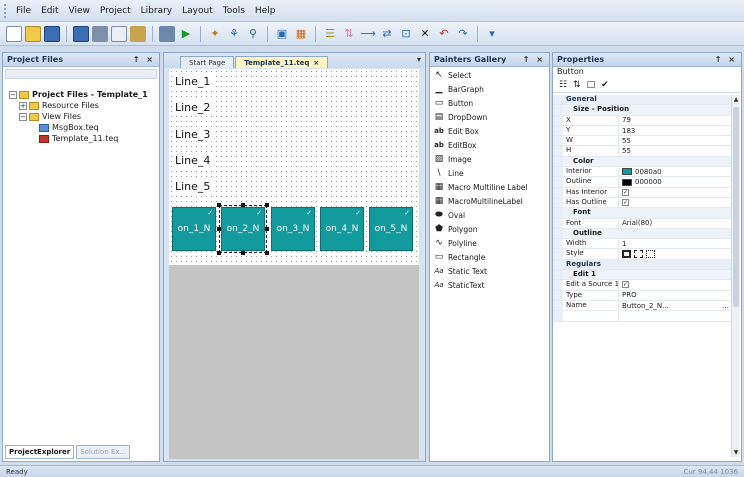 This screenshot has height=477, width=744. What do you see at coordinates (368, 34) in the screenshot?
I see `group-icon: ⟶` at bounding box center [368, 34].